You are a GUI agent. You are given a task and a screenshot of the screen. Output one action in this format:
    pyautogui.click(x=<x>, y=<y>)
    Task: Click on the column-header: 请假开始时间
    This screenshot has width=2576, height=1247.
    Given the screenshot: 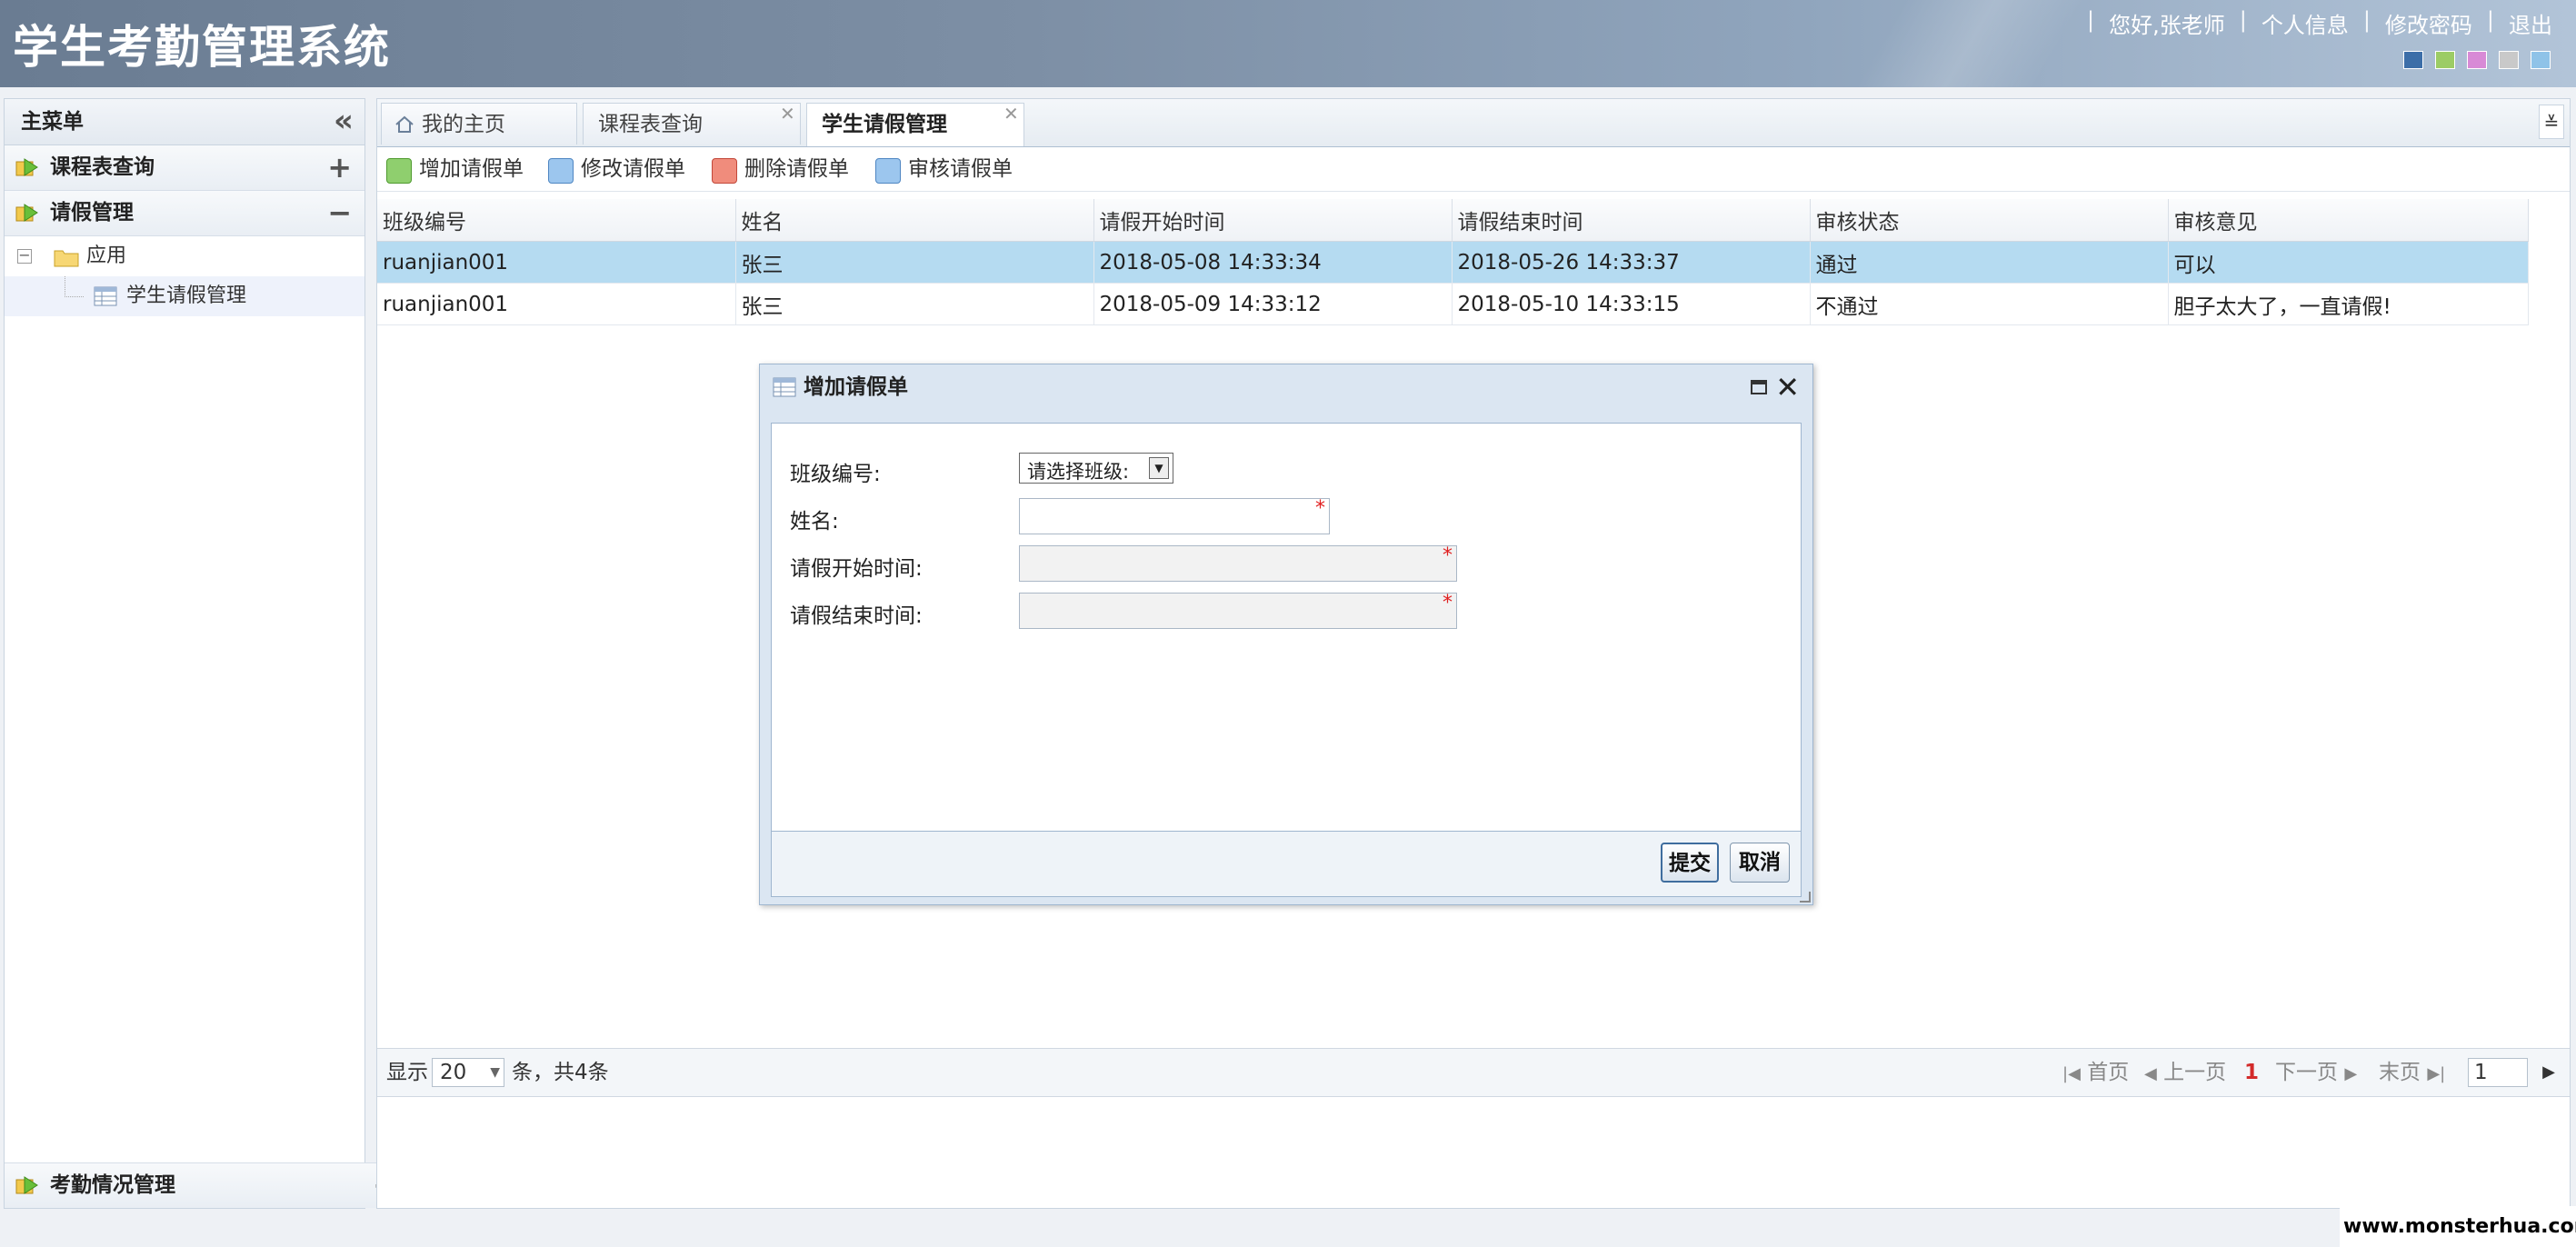 What is the action you would take?
    pyautogui.click(x=1273, y=221)
    